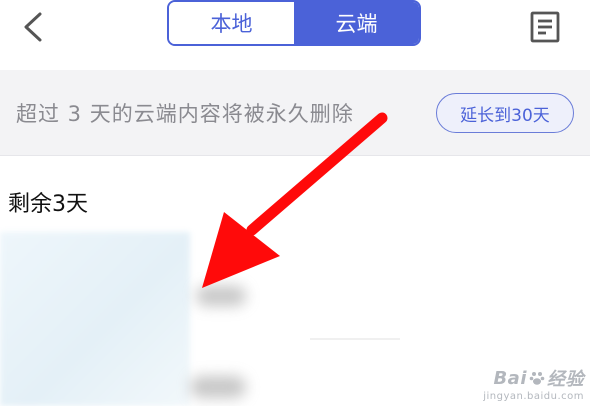 The height and width of the screenshot is (406, 590). Describe the element at coordinates (185, 114) in the screenshot. I see `deletion-notice-text: 超过 3 天的云端内容将被永久删除` at that location.